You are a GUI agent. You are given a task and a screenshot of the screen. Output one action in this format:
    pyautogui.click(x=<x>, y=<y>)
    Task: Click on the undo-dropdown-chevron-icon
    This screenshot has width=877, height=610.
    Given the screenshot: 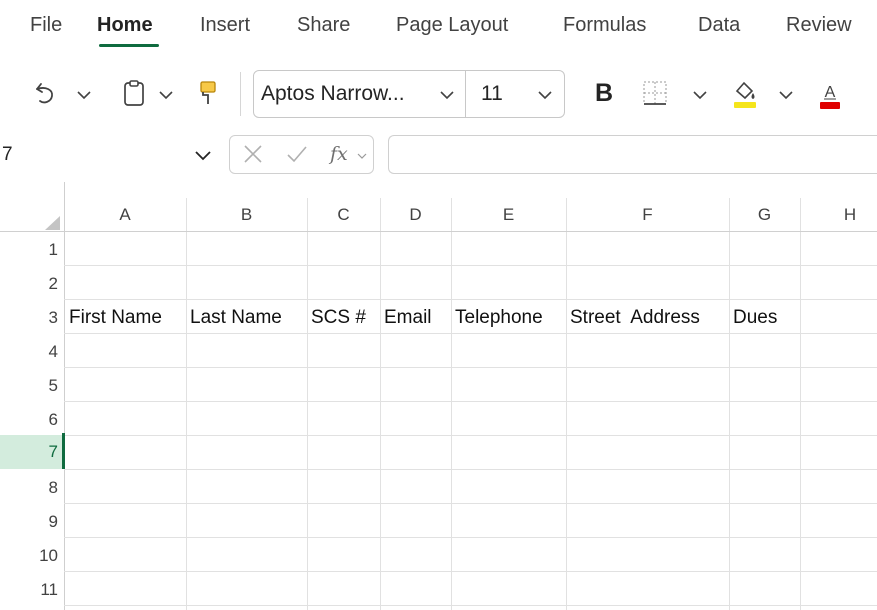 What is the action you would take?
    pyautogui.click(x=84, y=95)
    